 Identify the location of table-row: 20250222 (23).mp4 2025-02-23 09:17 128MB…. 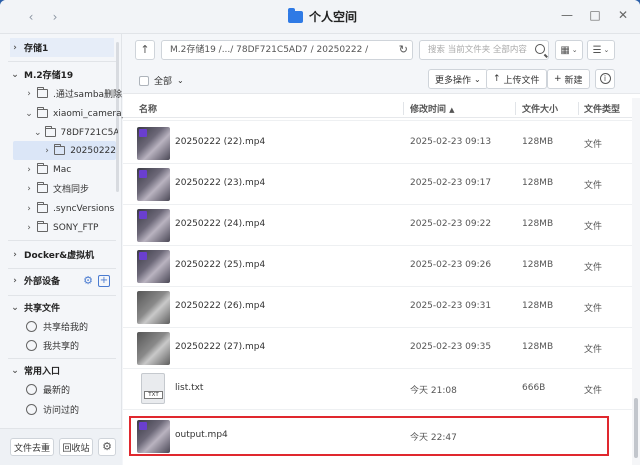
(377, 184).